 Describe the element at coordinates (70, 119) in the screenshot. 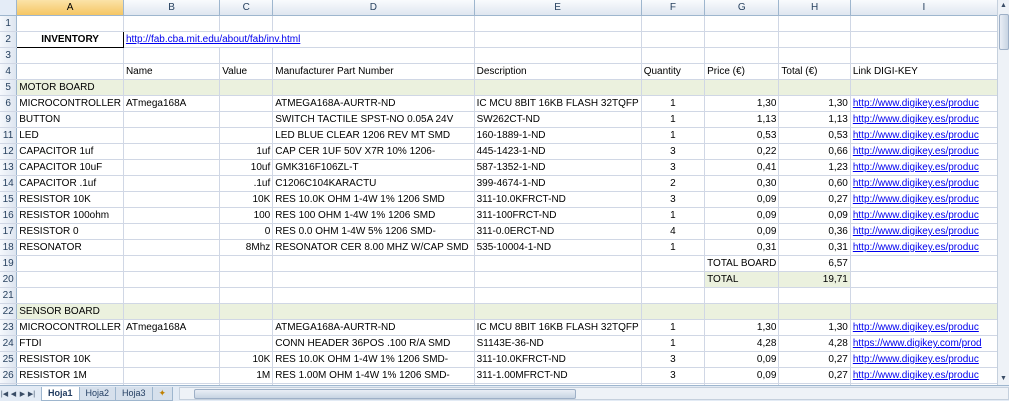

I see `cell-name: BUTTON` at that location.